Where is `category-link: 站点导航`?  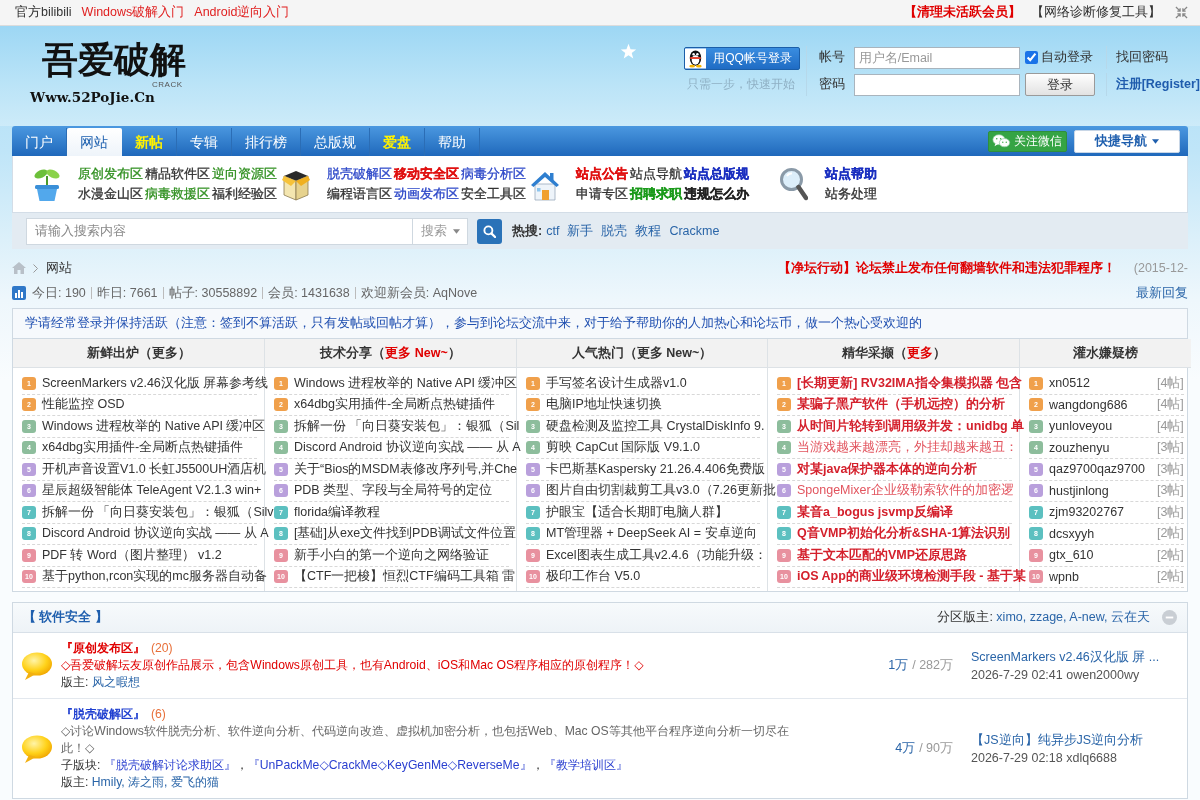 category-link: 站点导航 is located at coordinates (656, 174).